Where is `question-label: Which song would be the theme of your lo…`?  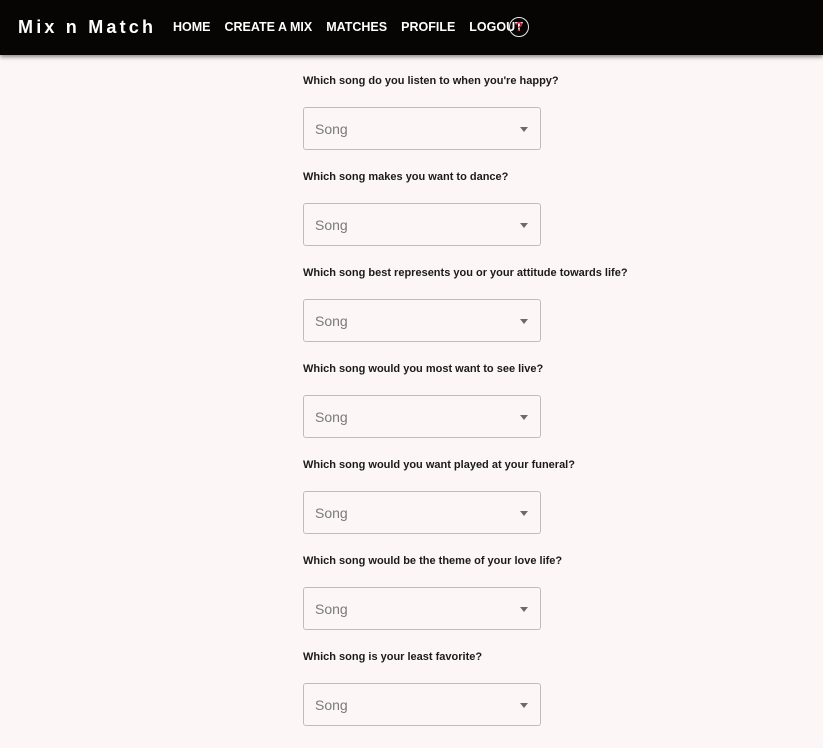 question-label: Which song would be the theme of your lo… is located at coordinates (433, 561).